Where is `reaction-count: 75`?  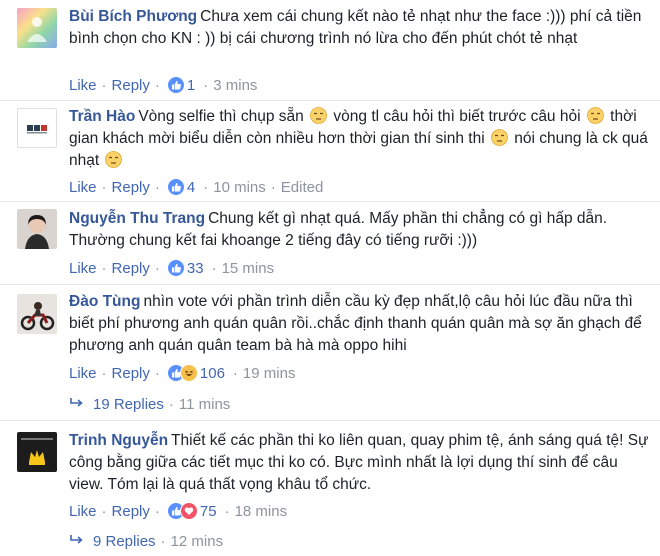 reaction-count: 75 is located at coordinates (208, 511).